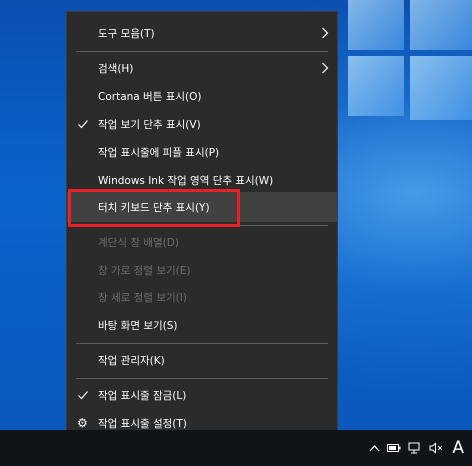 This screenshot has width=472, height=466. I want to click on menu-item-label: 계단식 창 배열(D), so click(138, 242).